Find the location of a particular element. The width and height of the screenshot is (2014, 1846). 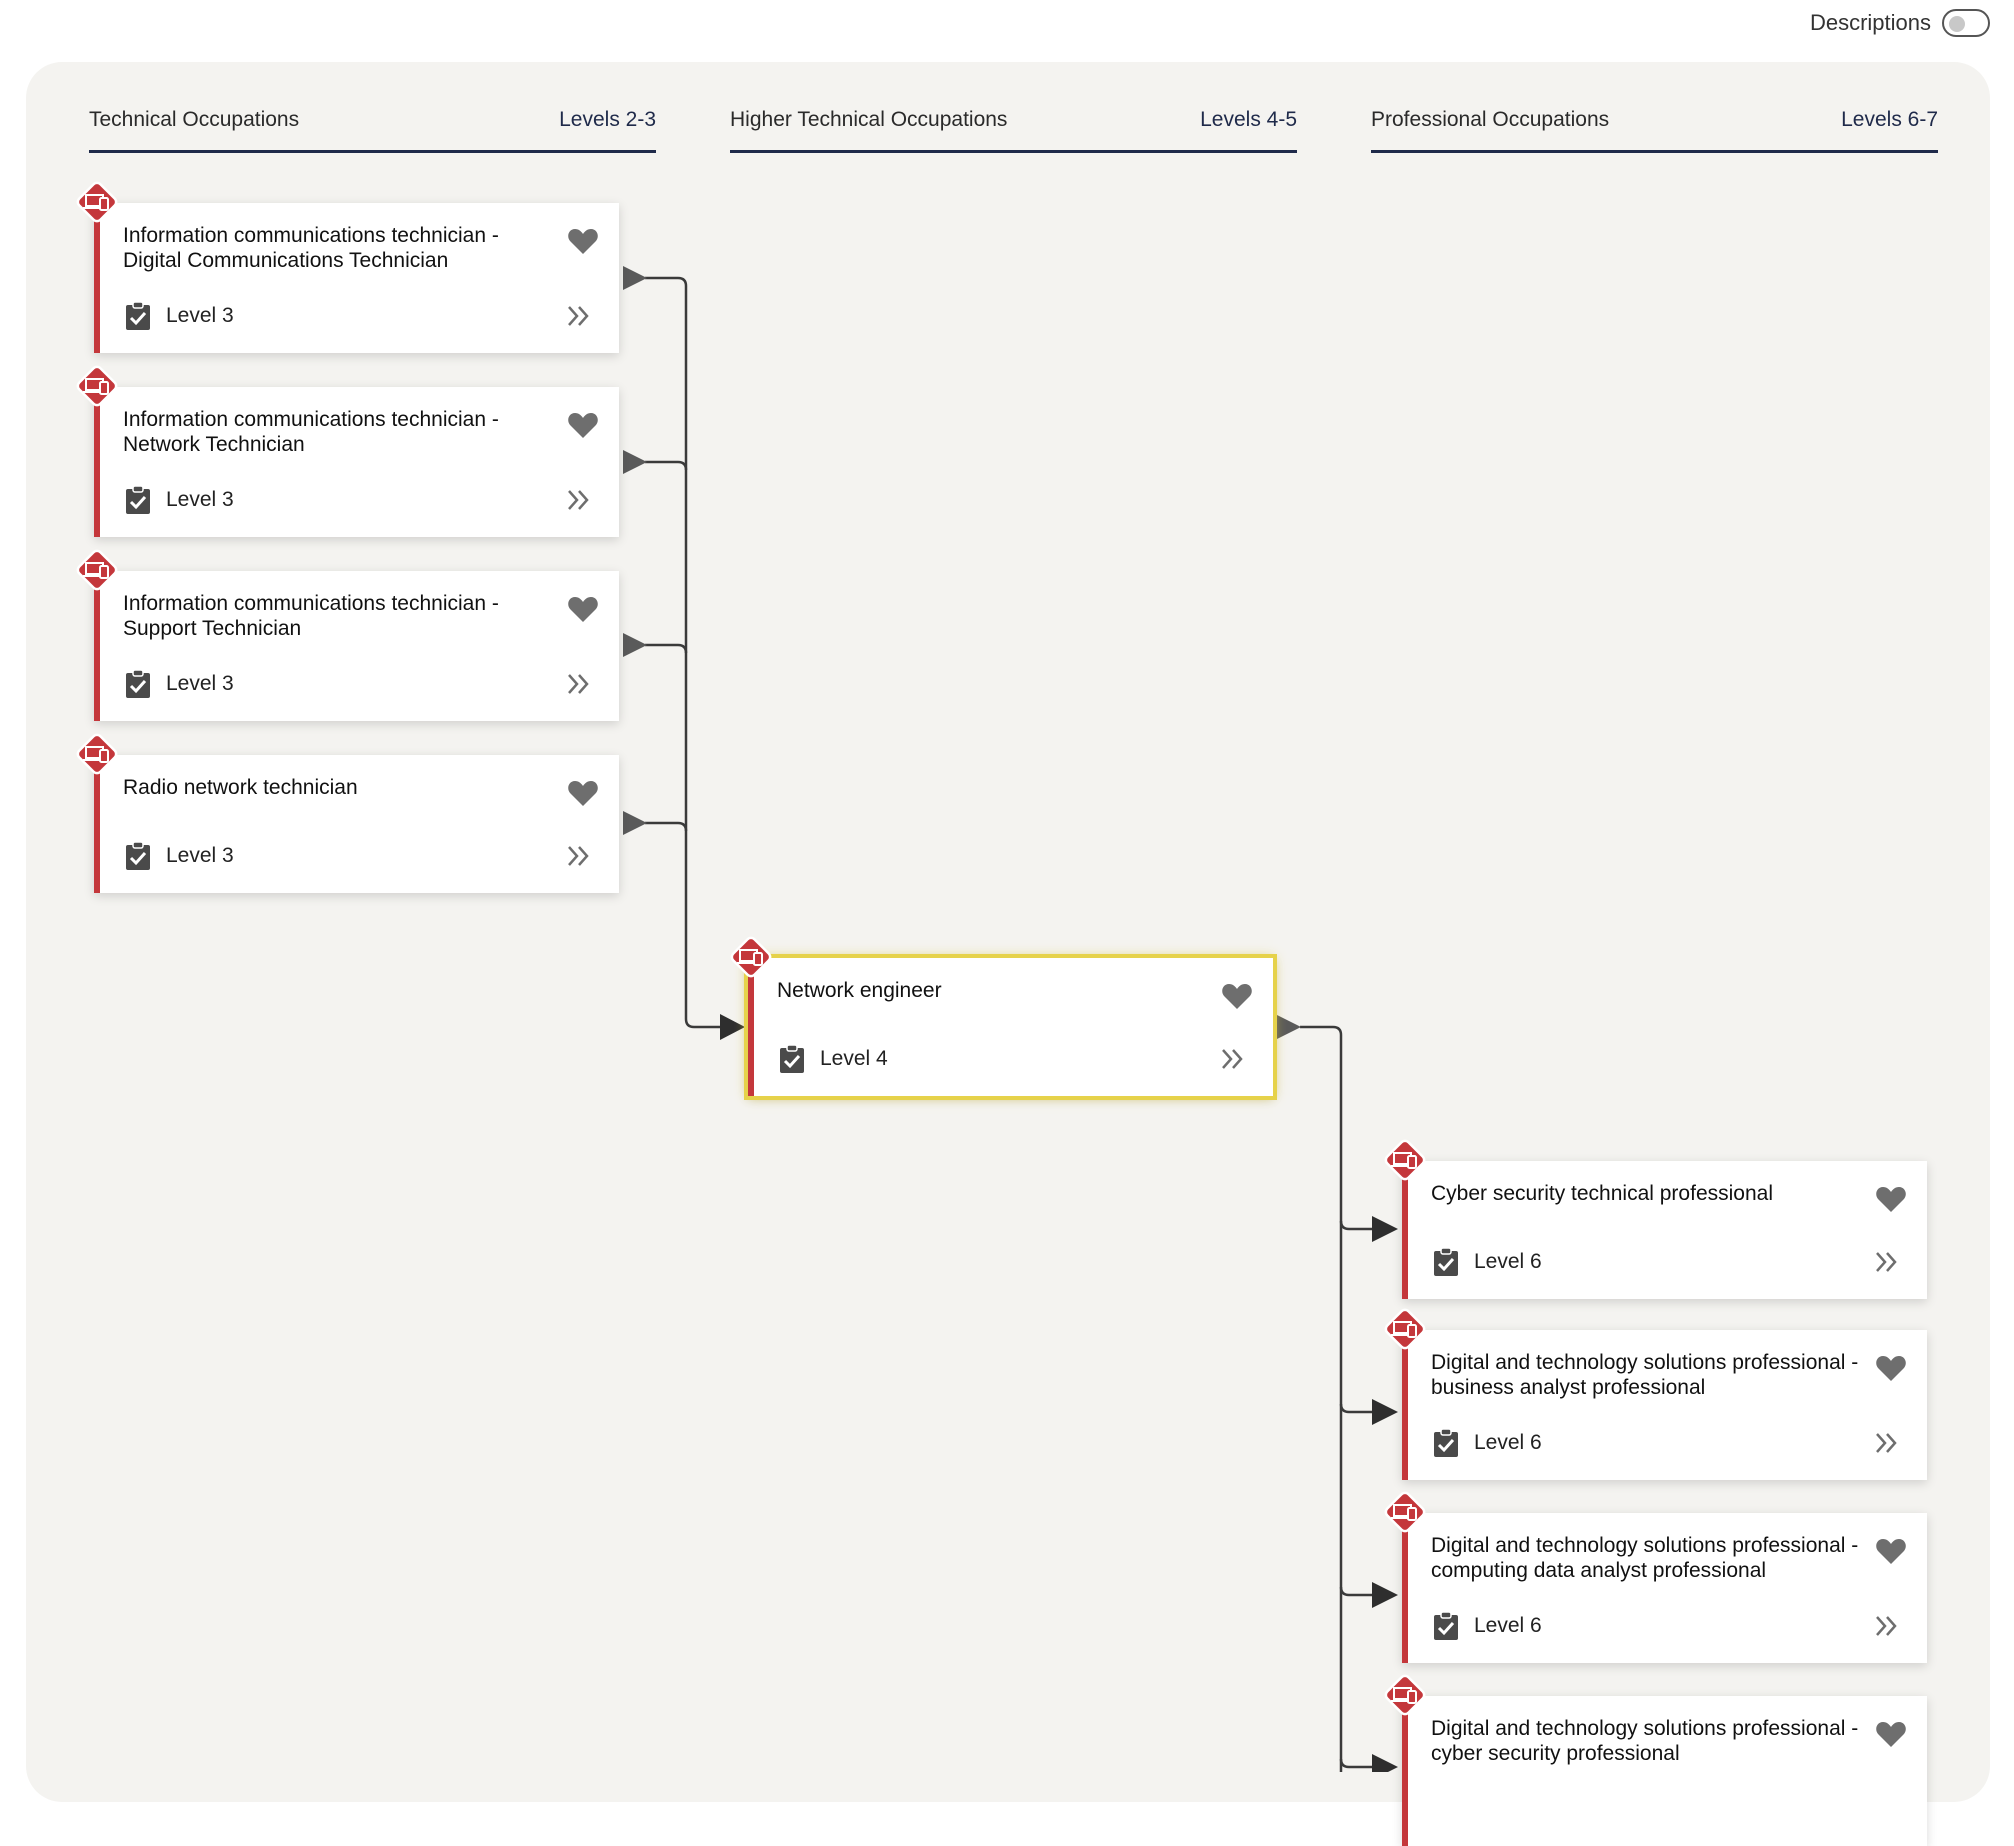

descriptions-label: Descriptions is located at coordinates (1870, 22).